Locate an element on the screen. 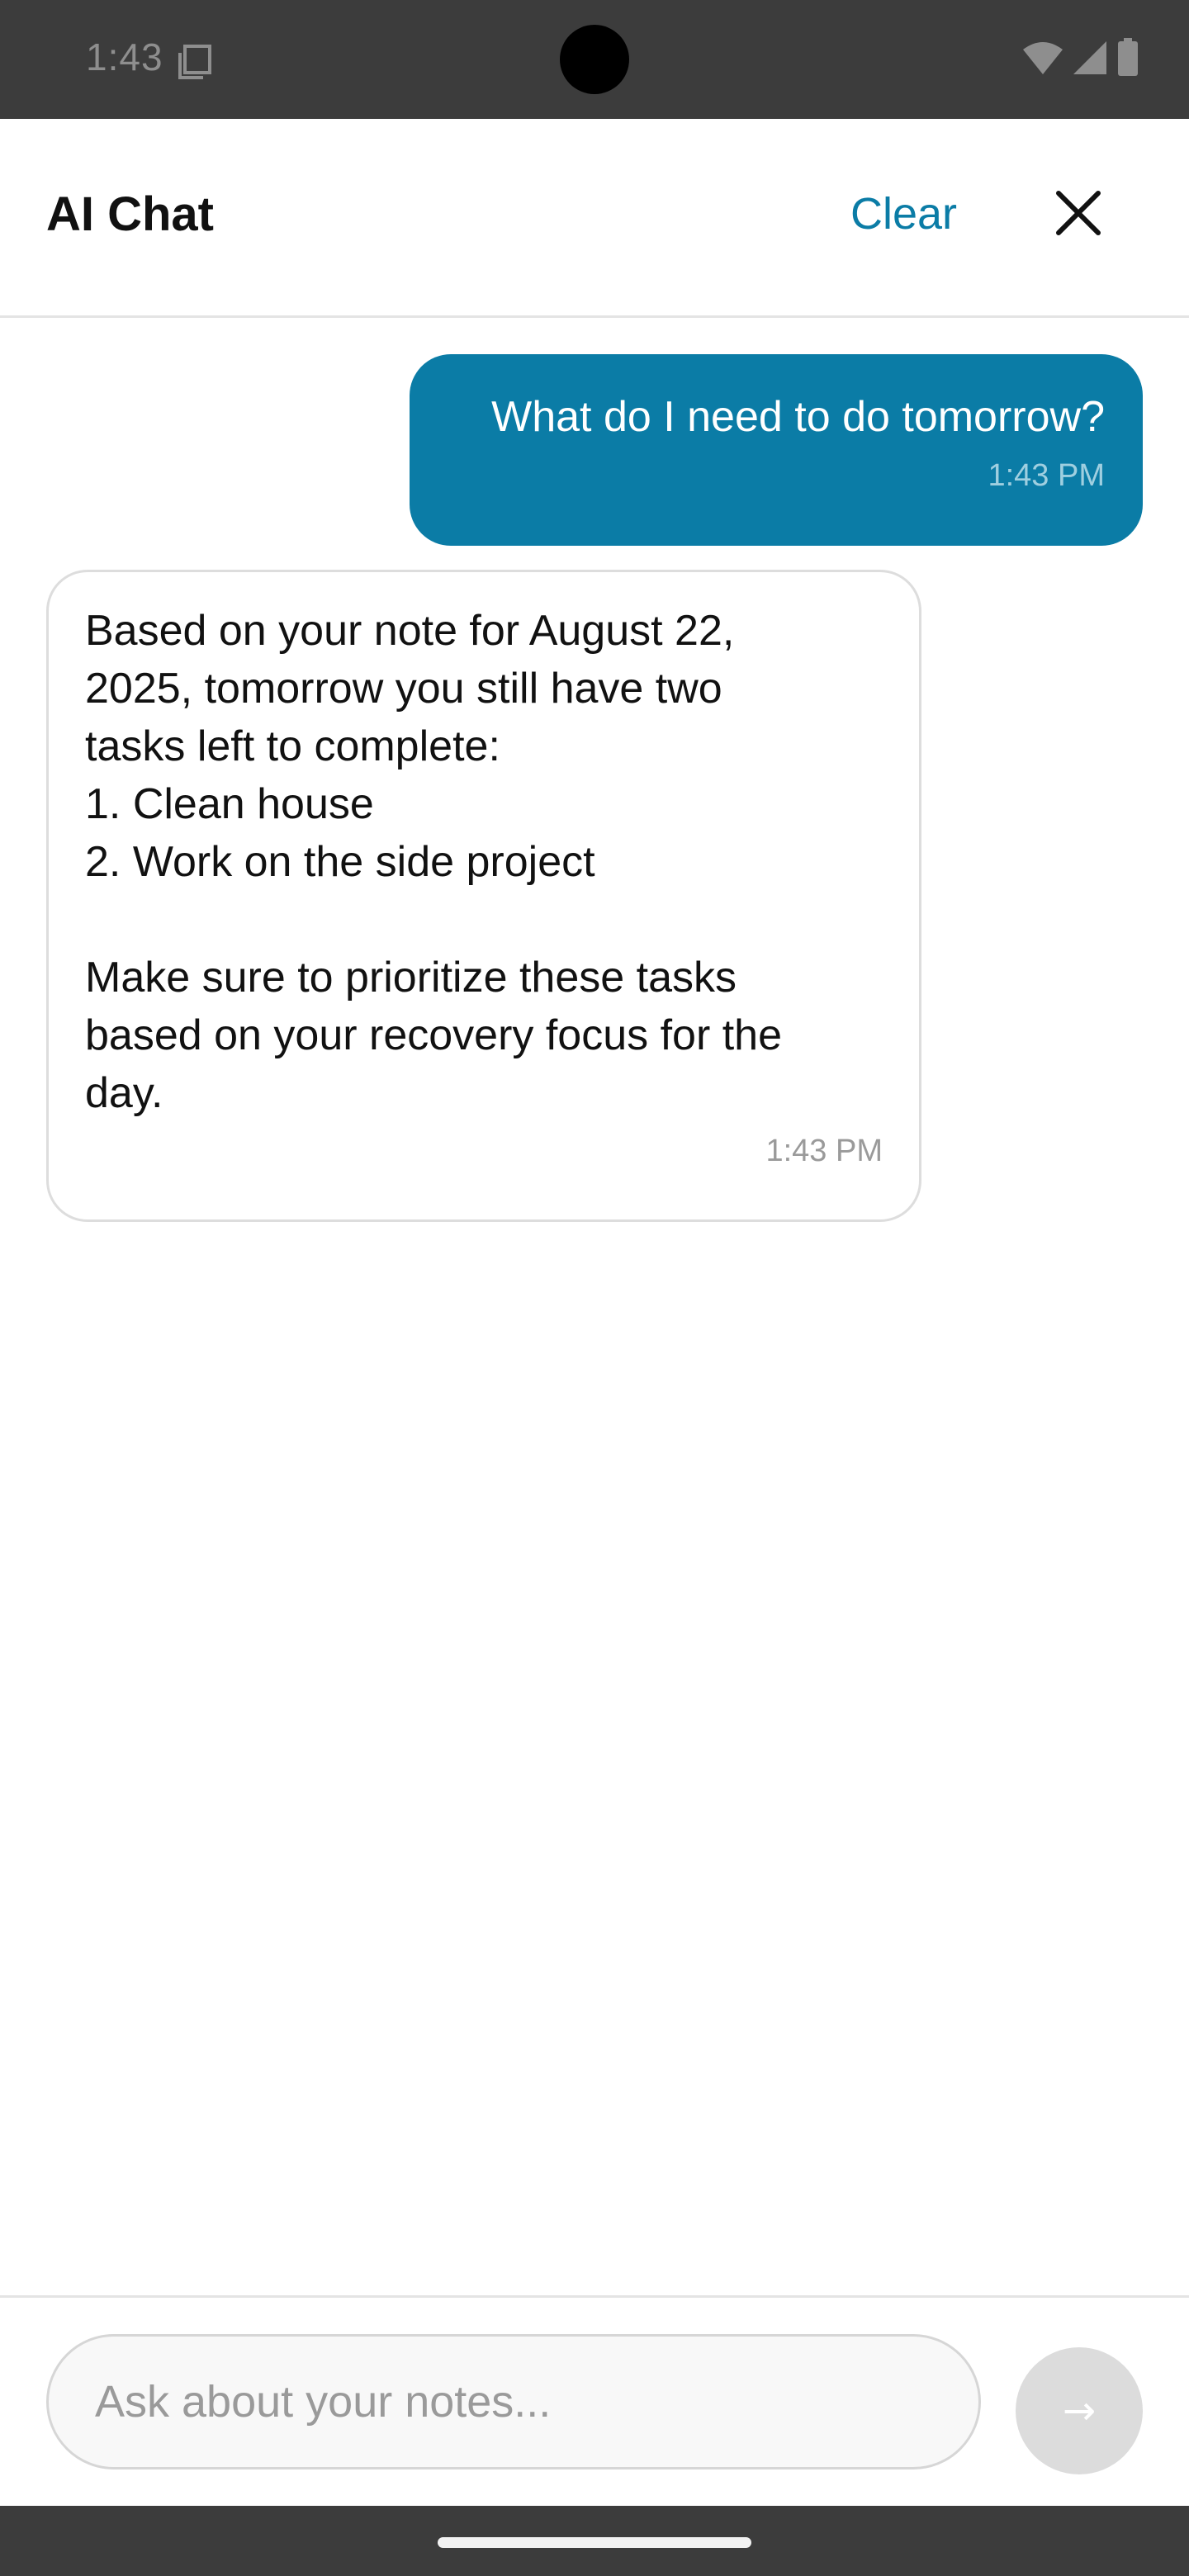 The width and height of the screenshot is (1189, 2576). status-time: 1:43 is located at coordinates (124, 57).